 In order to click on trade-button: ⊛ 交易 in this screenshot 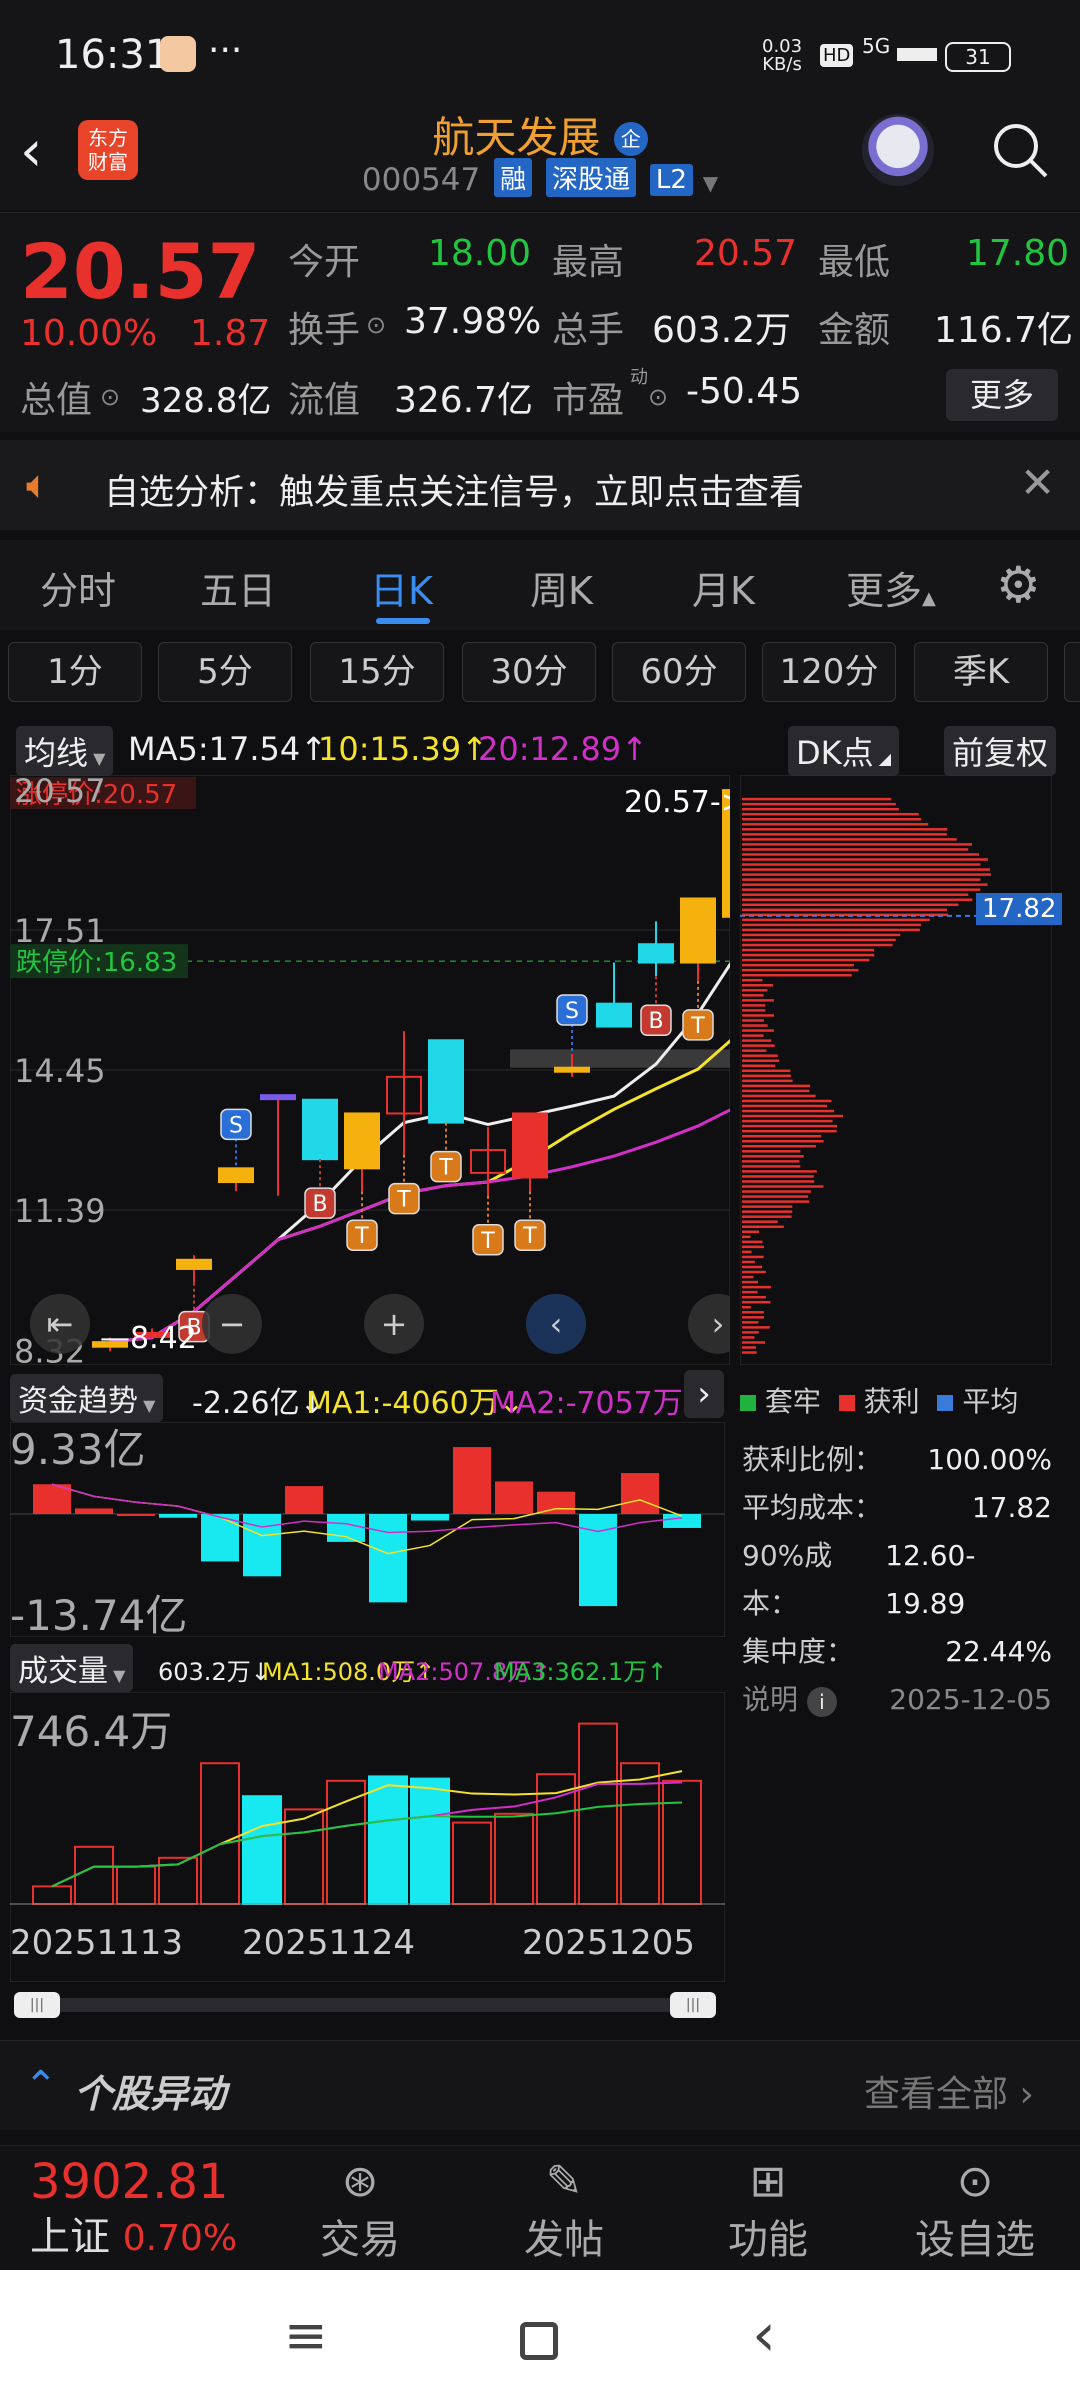, I will do `click(360, 2210)`.